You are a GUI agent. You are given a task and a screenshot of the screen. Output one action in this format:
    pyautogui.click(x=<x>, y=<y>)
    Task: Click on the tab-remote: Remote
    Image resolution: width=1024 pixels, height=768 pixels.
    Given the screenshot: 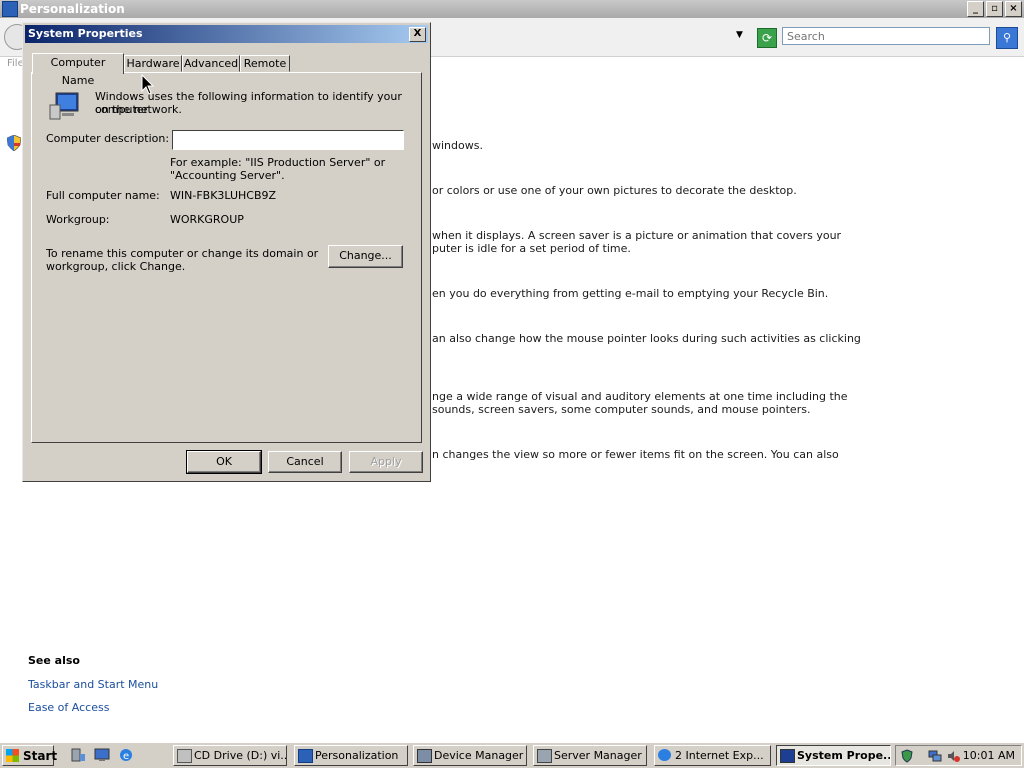 What is the action you would take?
    pyautogui.click(x=265, y=63)
    